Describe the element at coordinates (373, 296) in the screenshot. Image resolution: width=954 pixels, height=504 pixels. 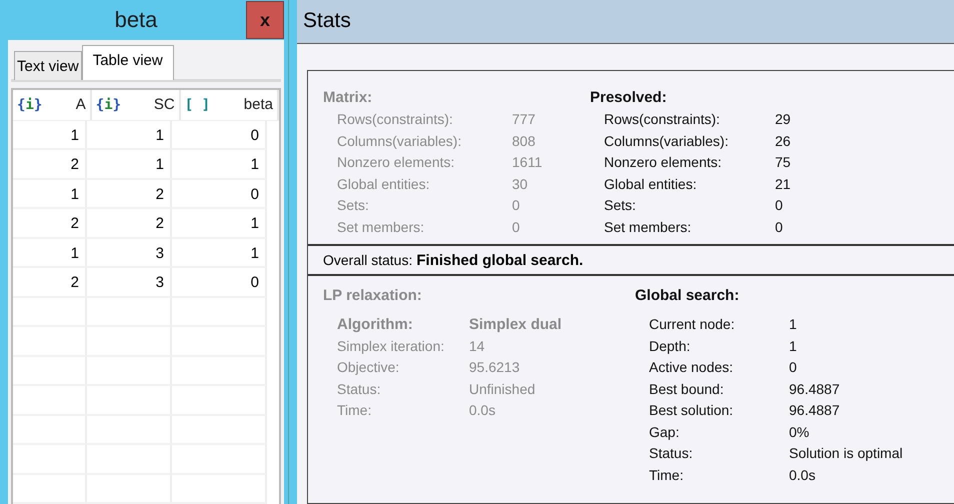
I see `section-heading: LP relaxation:` at that location.